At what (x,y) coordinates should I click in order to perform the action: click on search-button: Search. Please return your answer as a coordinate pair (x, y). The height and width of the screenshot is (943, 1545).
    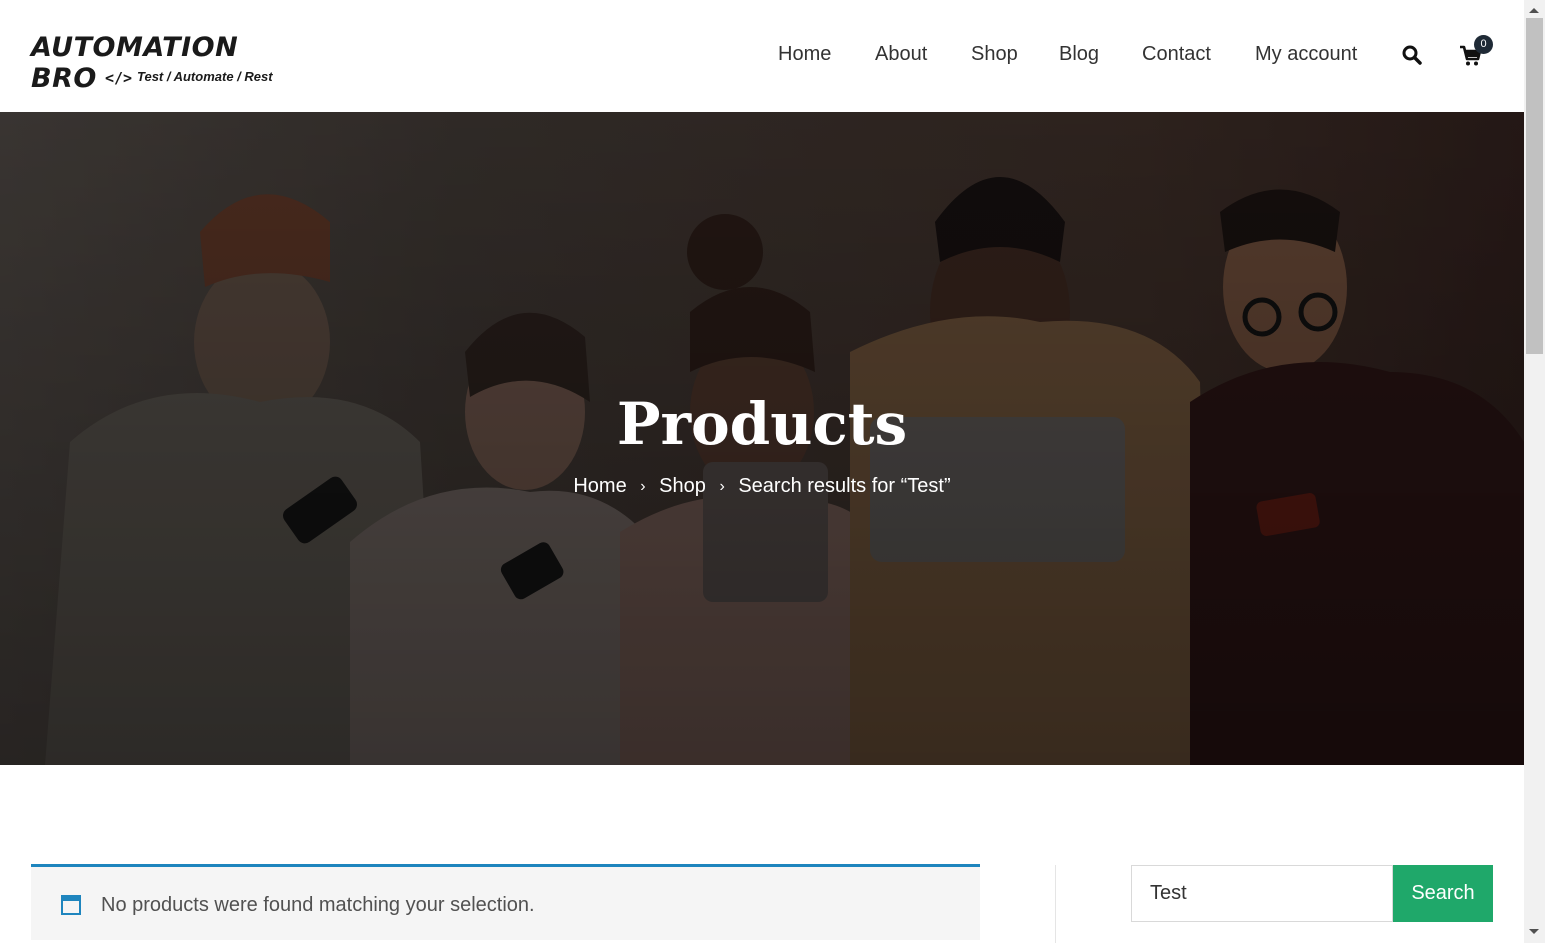
    Looking at the image, I should click on (1443, 893).